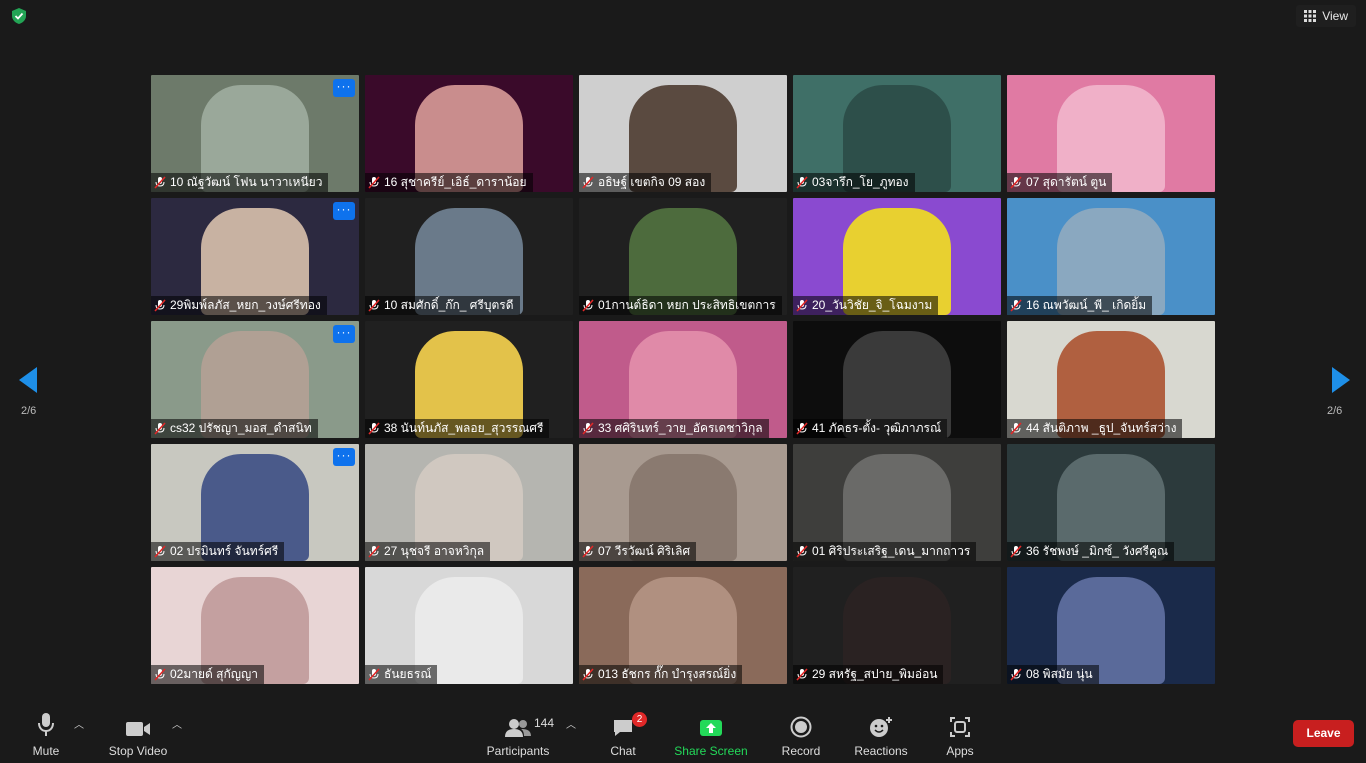 This screenshot has height=763, width=1366. Describe the element at coordinates (255, 379) in the screenshot. I see `participant-video-tile: cs32 ปรัชญา_มอส_ดำสนิท ···` at that location.